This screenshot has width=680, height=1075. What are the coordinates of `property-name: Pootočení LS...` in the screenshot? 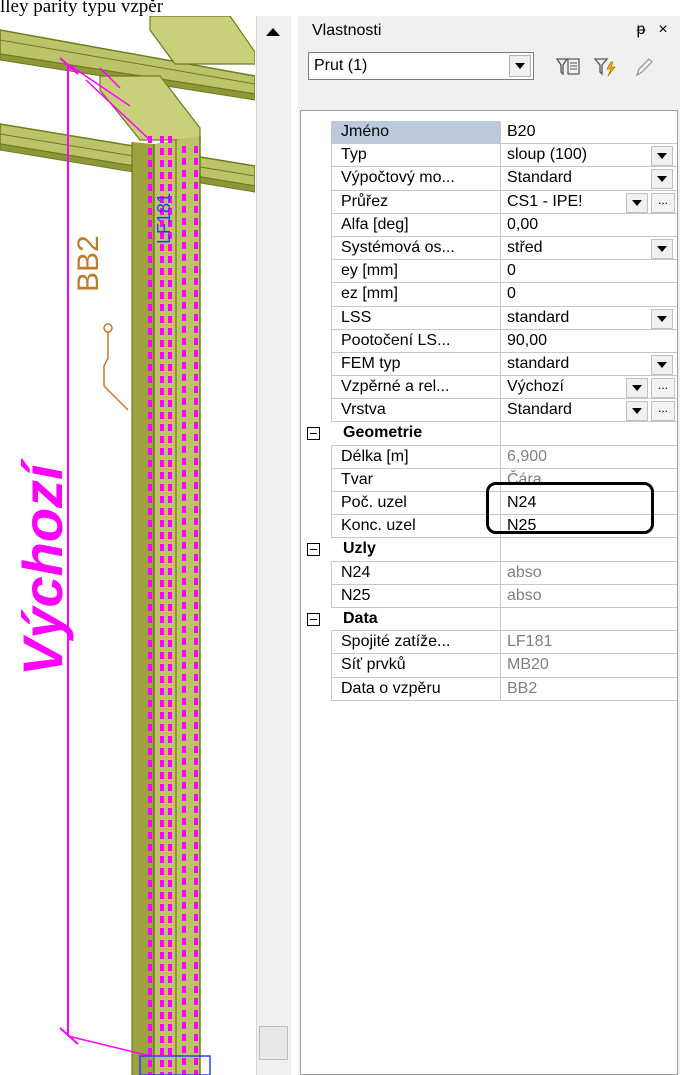 It's located at (415, 341).